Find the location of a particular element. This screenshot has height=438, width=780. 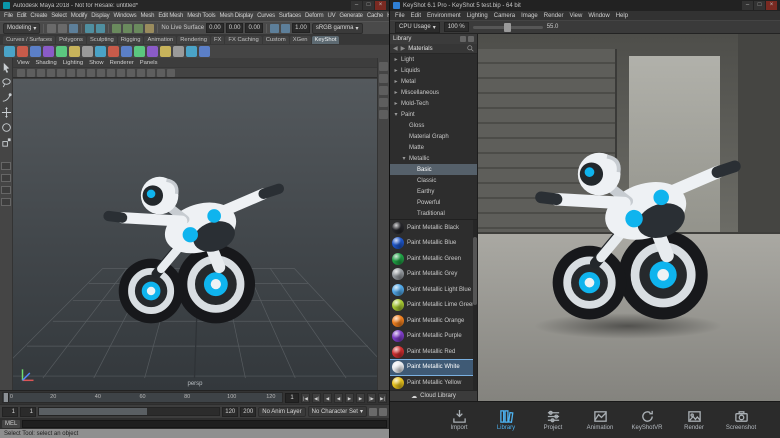

menu-modify: Modify is located at coordinates (79, 16).